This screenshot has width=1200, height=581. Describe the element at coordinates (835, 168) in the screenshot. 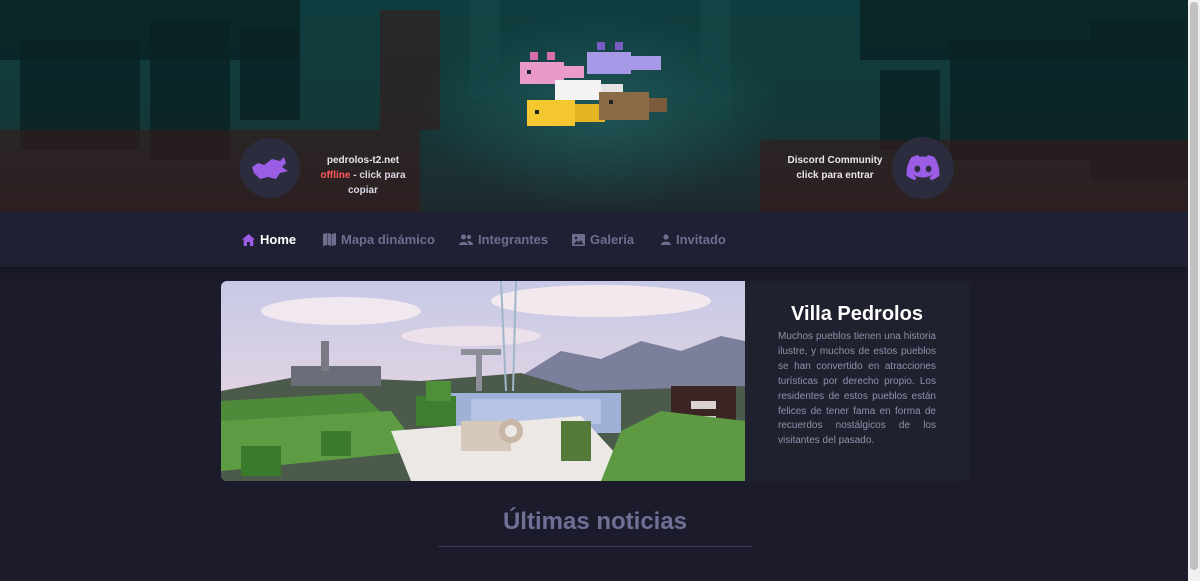

I see `discord-link: Discord Community click para entrar` at that location.